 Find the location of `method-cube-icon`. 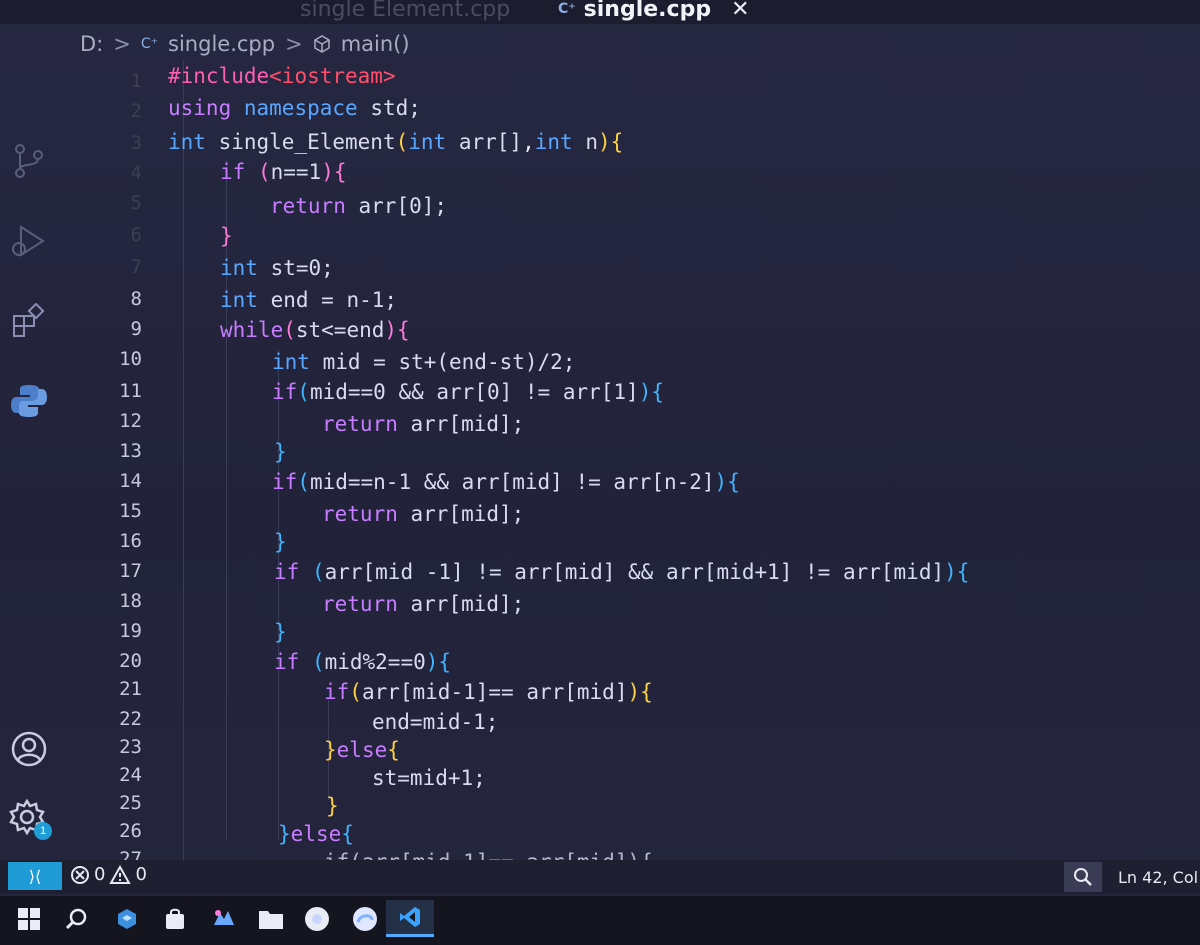

method-cube-icon is located at coordinates (321, 44).